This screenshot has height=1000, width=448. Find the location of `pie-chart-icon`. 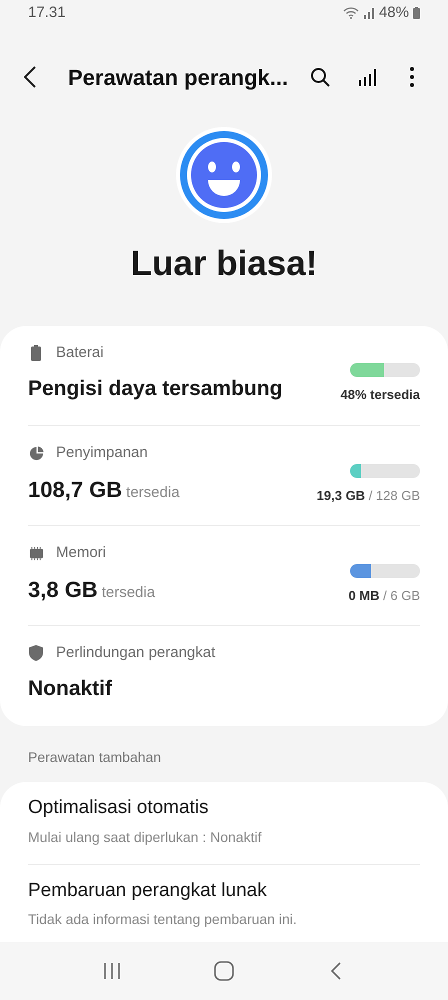

pie-chart-icon is located at coordinates (36, 453).